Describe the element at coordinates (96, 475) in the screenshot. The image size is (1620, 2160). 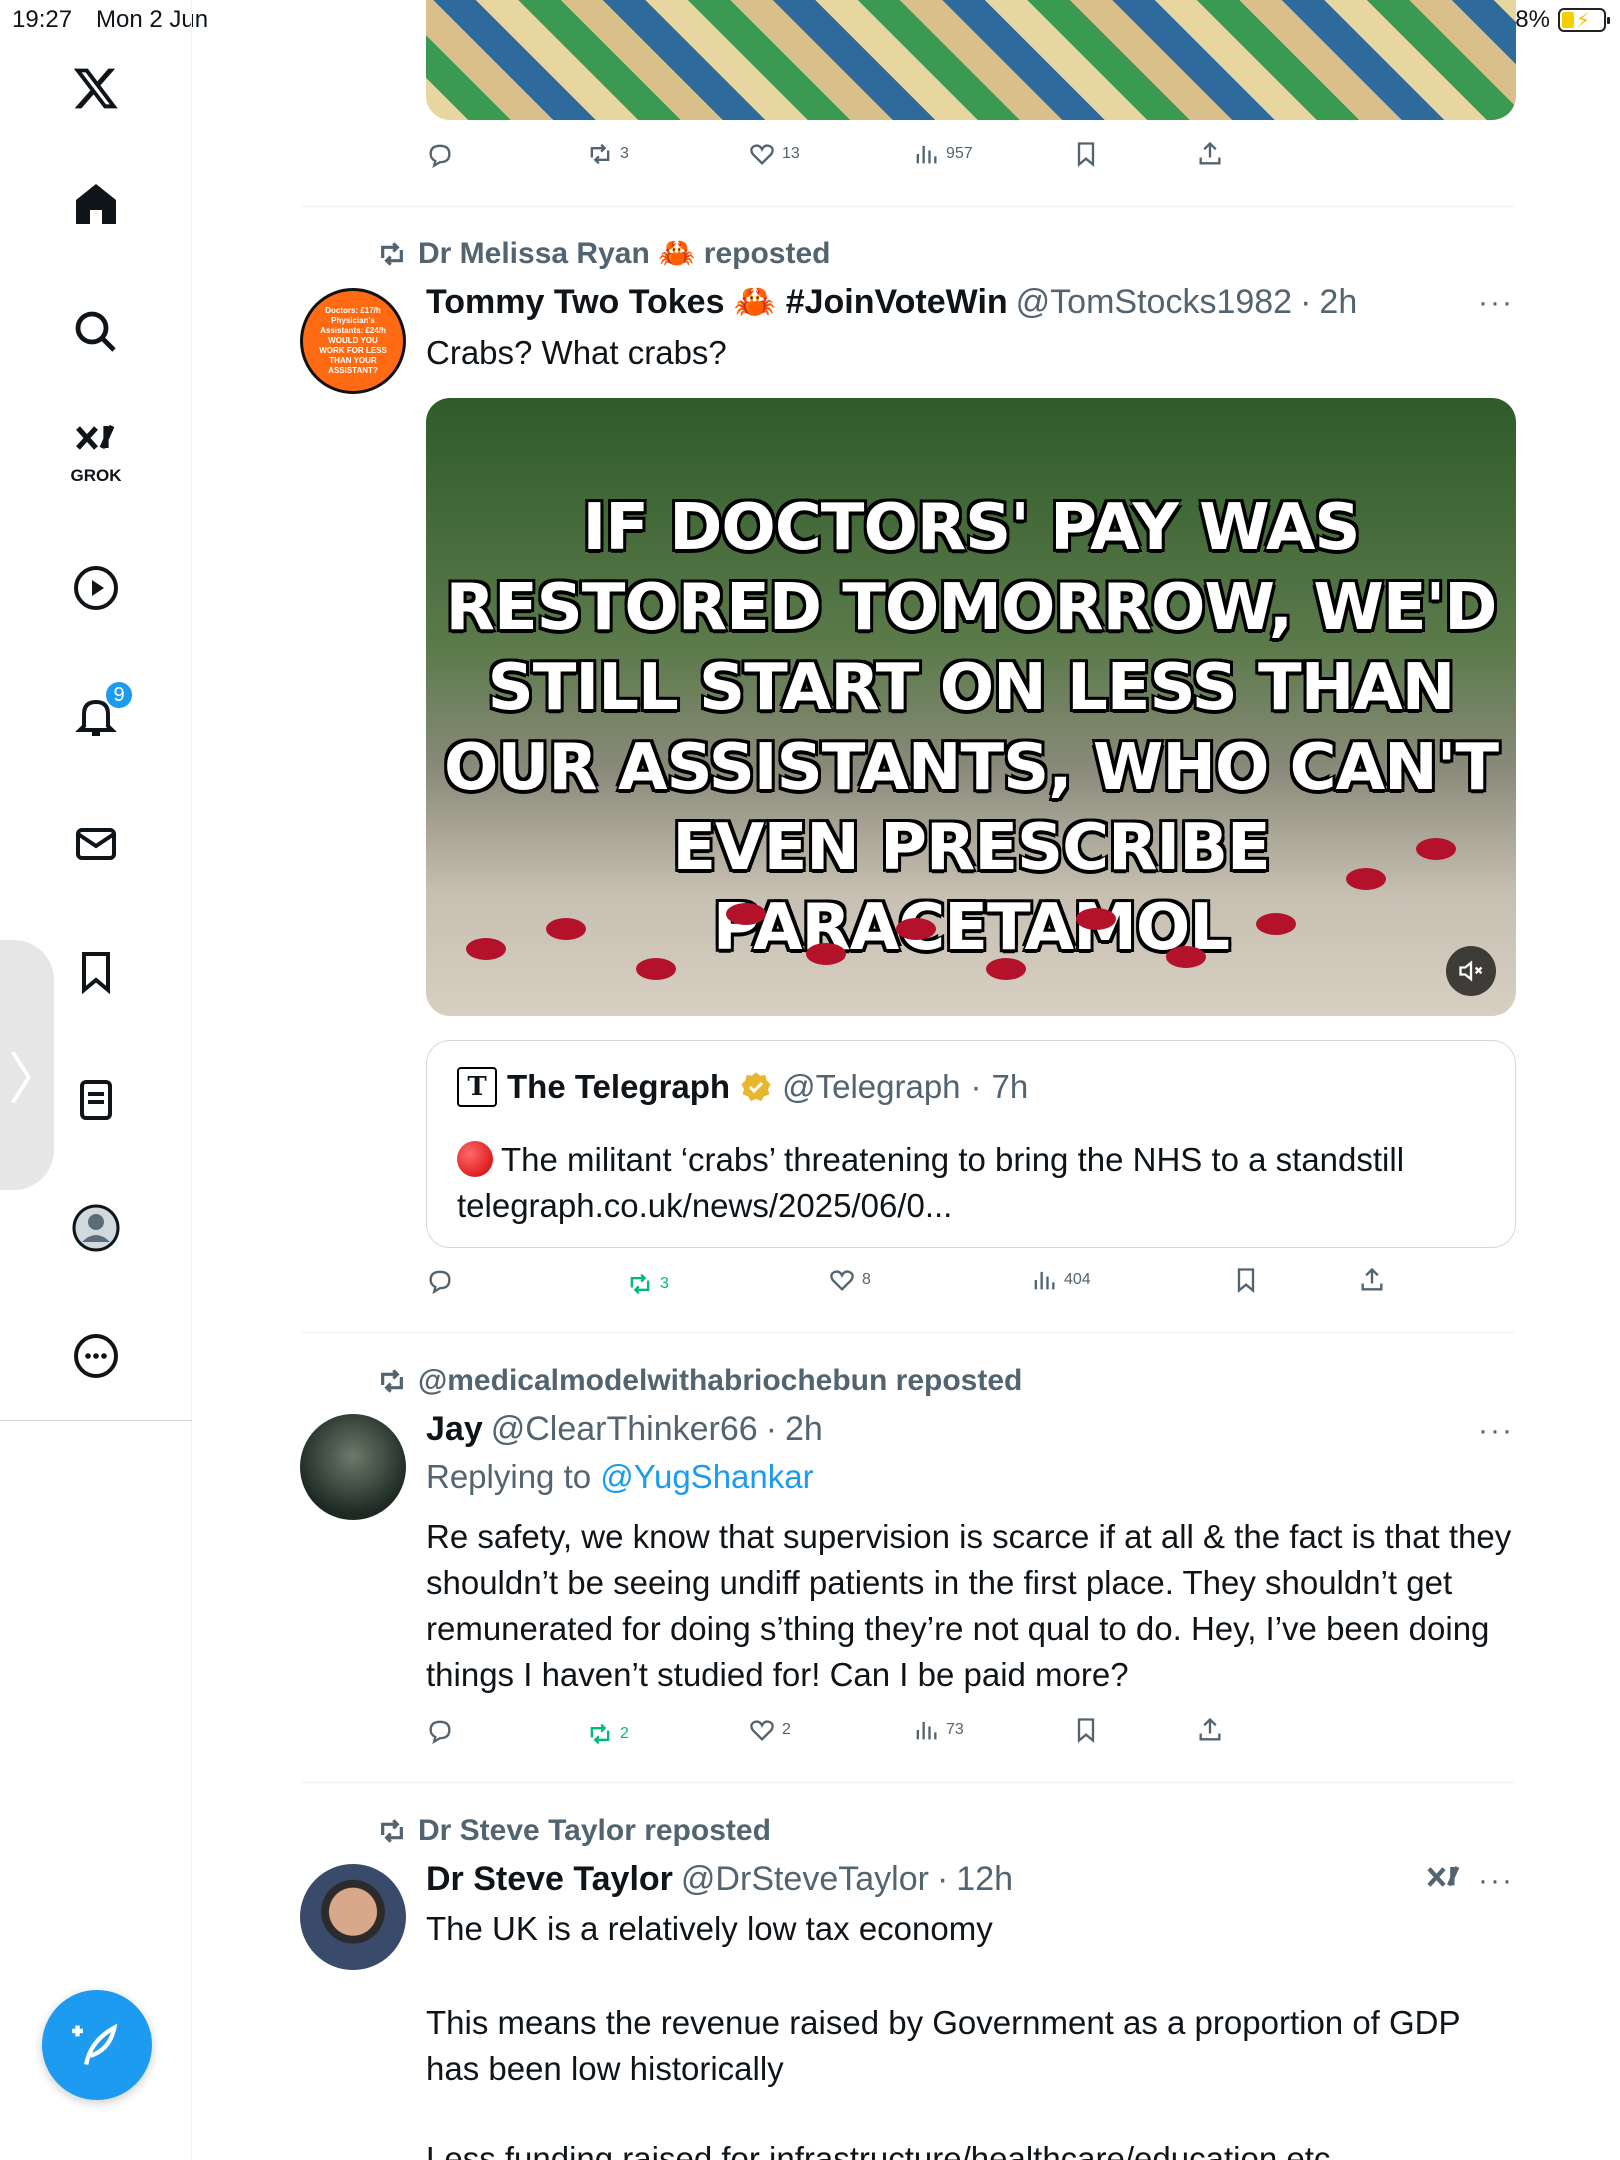
I see `grok-label: GROK` at that location.